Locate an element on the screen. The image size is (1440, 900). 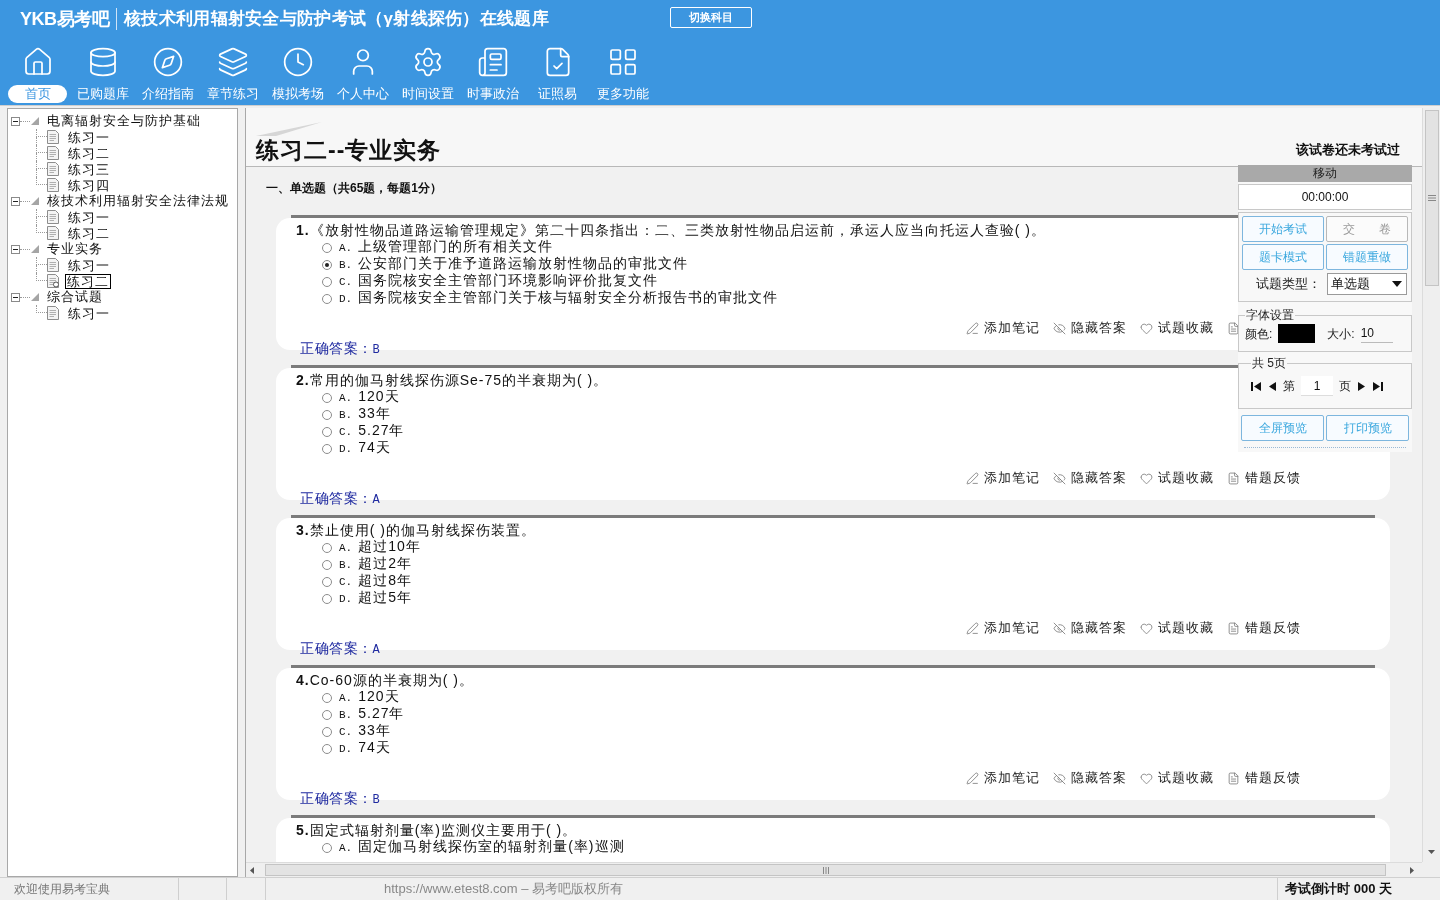
font-color-swatch is located at coordinates (1297, 333).